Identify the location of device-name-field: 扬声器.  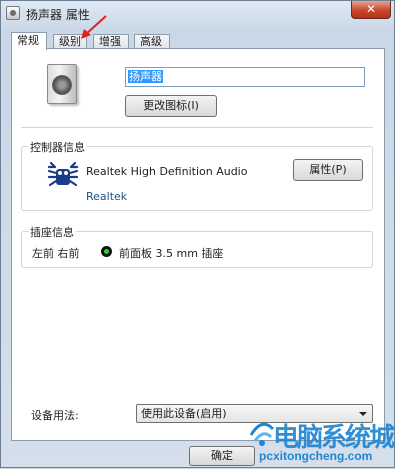
(245, 77).